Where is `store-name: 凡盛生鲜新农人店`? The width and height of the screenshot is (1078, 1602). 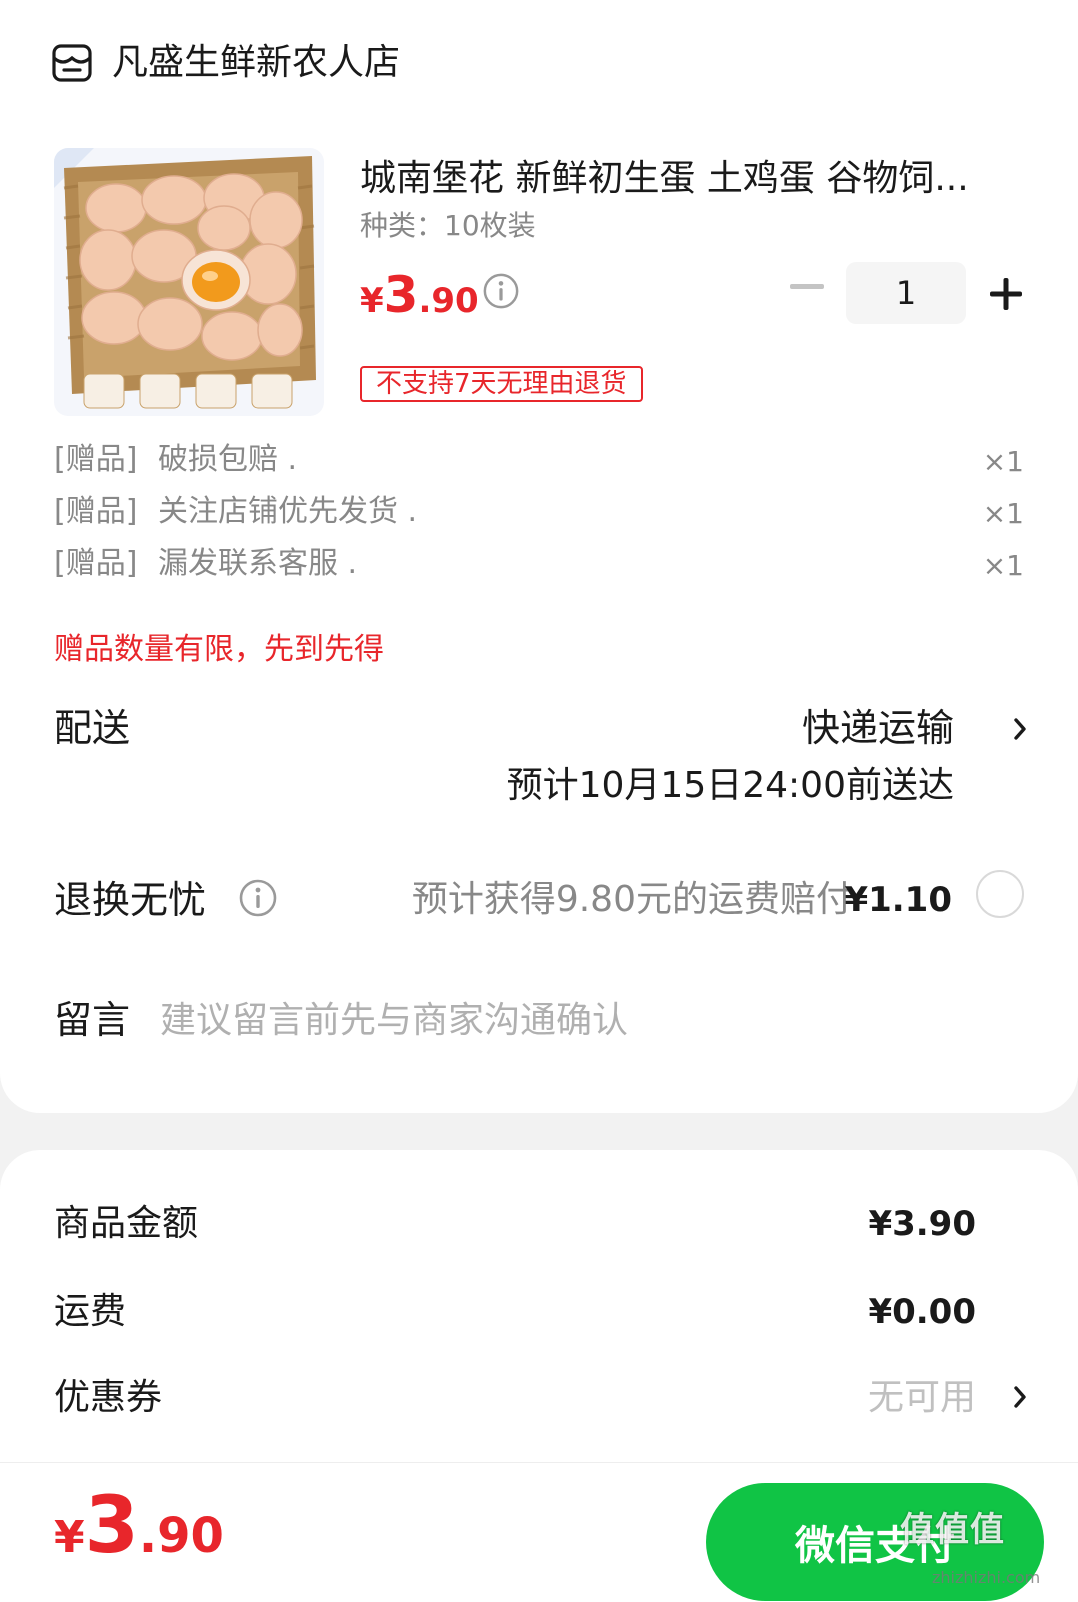 store-name: 凡盛生鲜新农人店 is located at coordinates (256, 63).